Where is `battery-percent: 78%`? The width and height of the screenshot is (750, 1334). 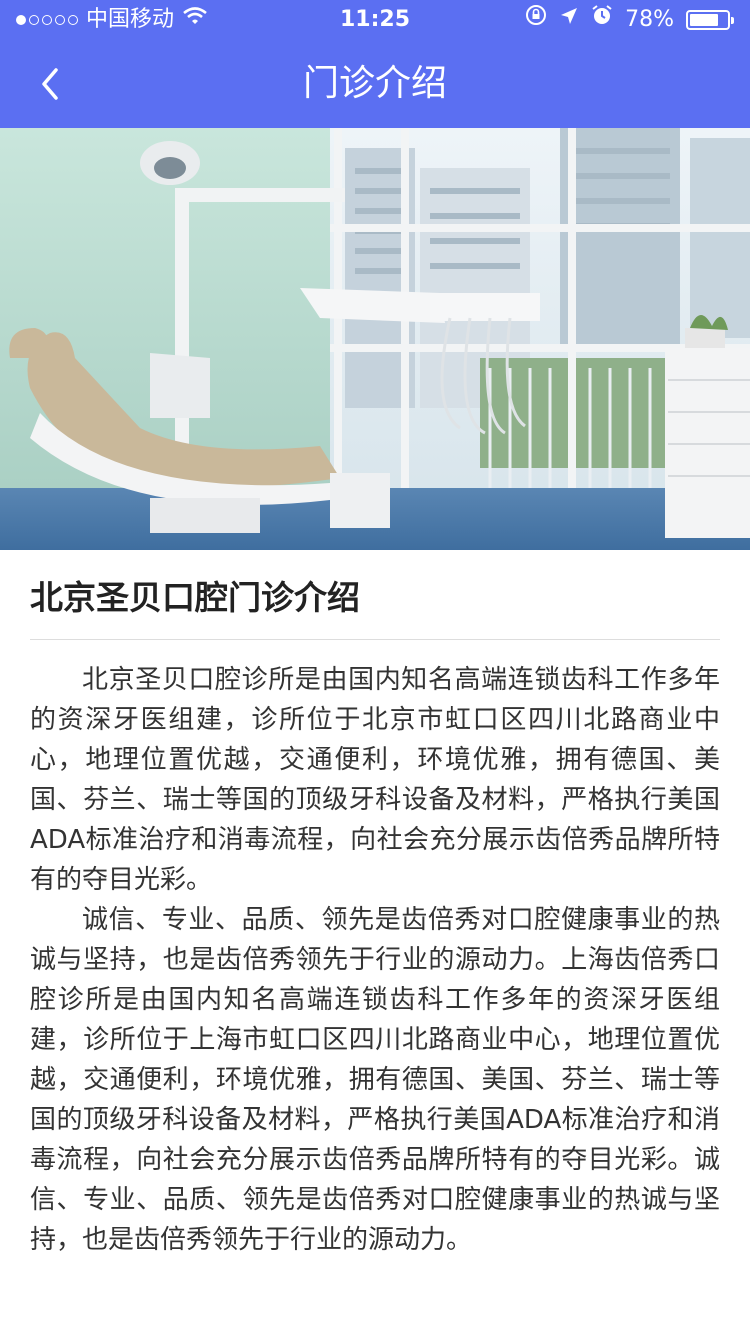
battery-percent: 78% is located at coordinates (649, 19).